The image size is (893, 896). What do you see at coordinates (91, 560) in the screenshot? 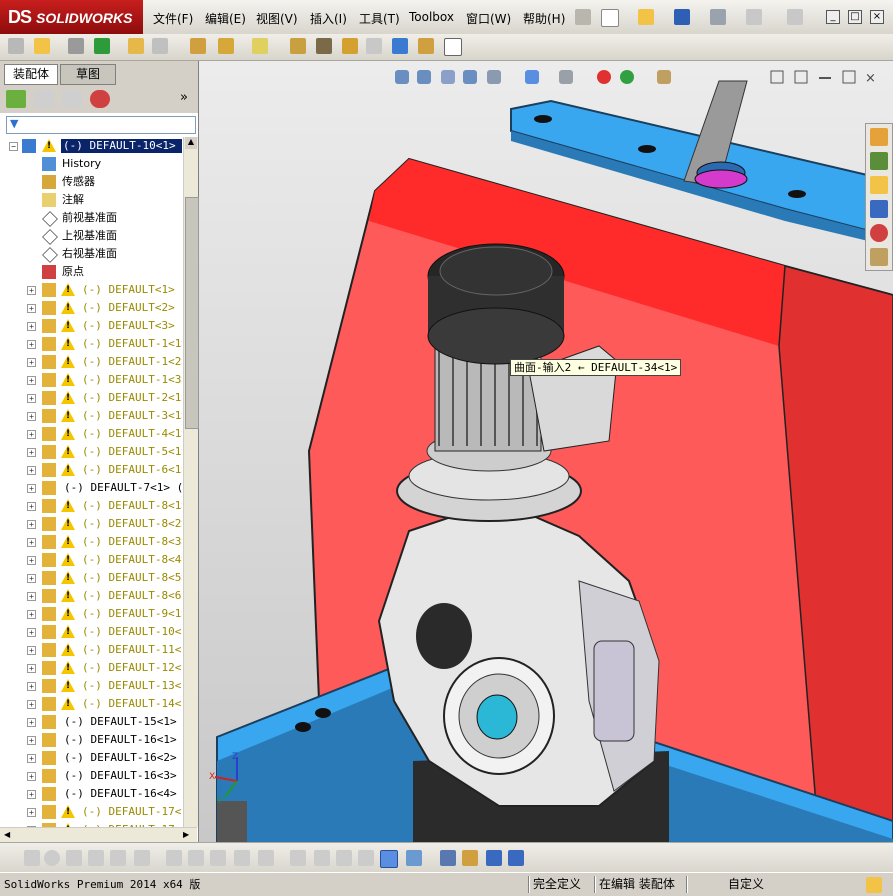
I see `tree-part-item: + (-) DEFAULT-8<4>` at bounding box center [91, 560].